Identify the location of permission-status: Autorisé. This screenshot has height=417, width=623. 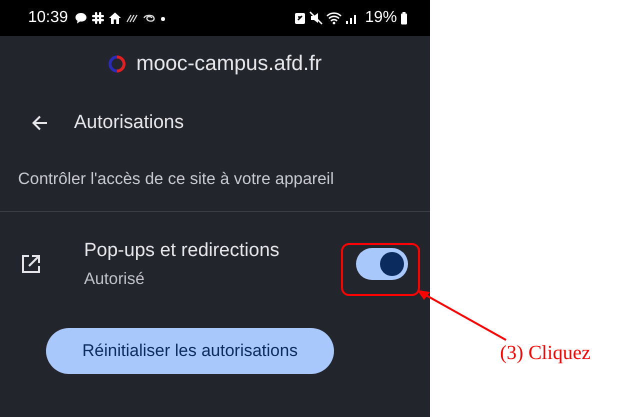
(115, 279).